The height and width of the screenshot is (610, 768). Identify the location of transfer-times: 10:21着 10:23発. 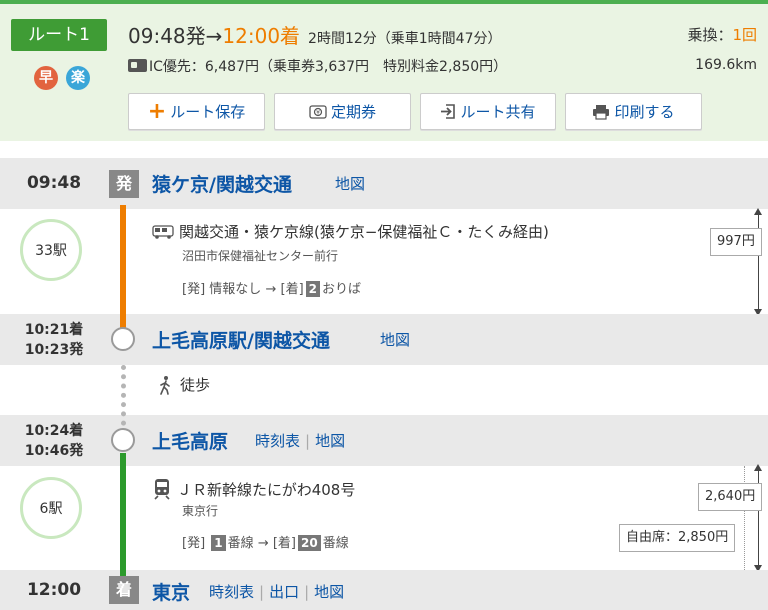
(54, 340).